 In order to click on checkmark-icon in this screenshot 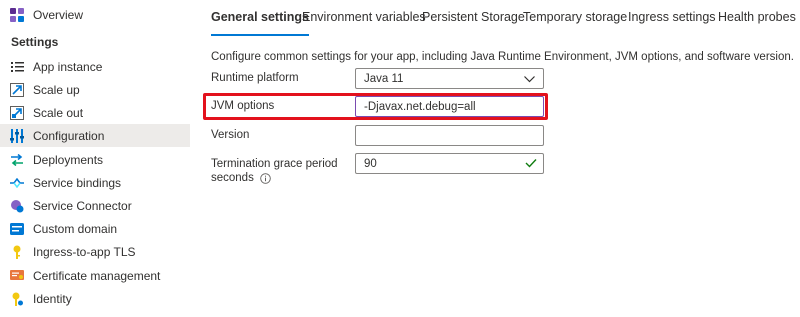, I will do `click(531, 164)`.